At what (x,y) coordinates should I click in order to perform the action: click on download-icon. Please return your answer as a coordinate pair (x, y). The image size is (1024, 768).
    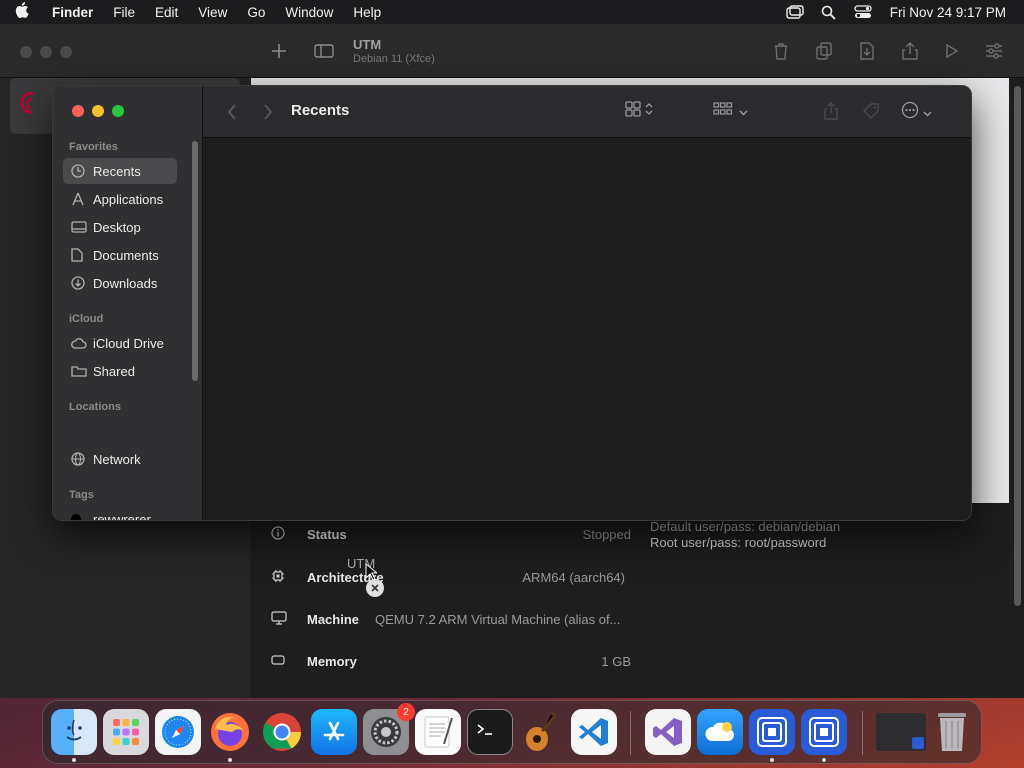
    Looking at the image, I should click on (81, 283).